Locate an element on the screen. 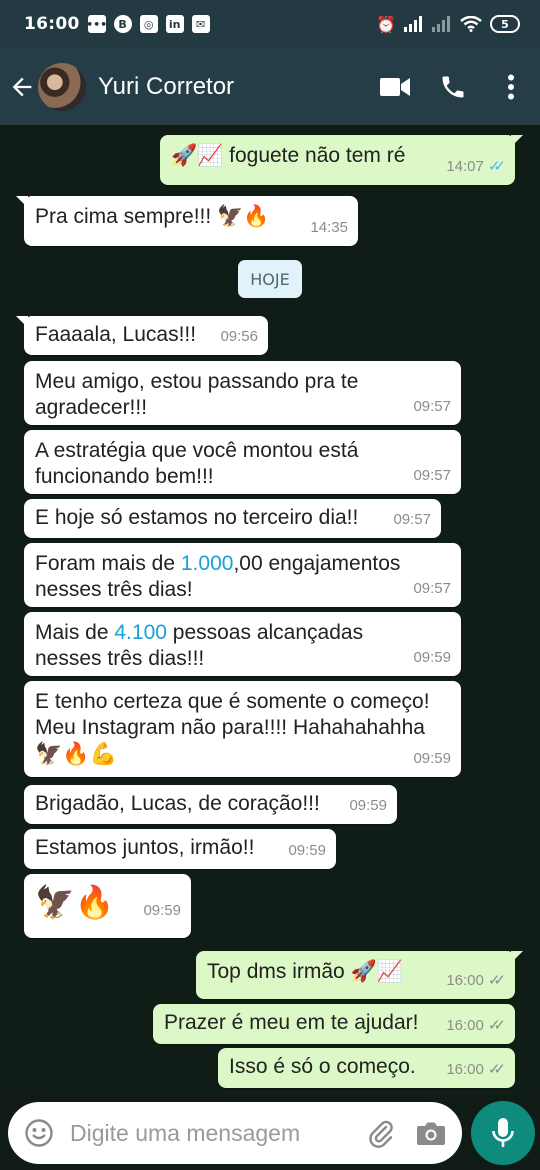 The image size is (540, 1170). message-bubble-outgoing: Prazer é meu em te ajudar! 16:00 ✓✓ is located at coordinates (334, 1024).